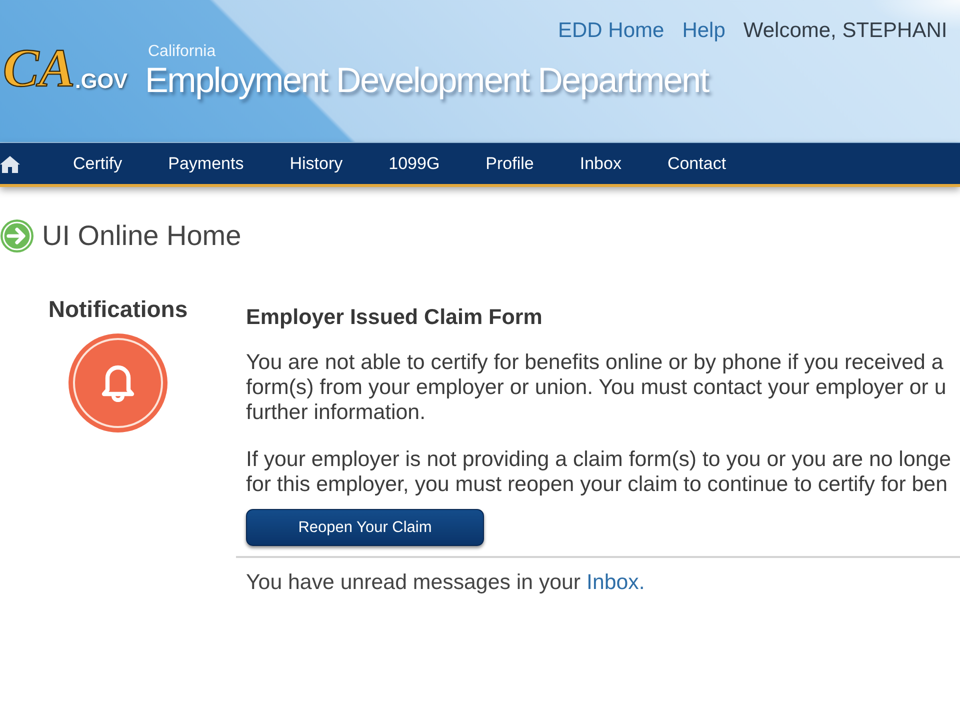  What do you see at coordinates (10, 163) in the screenshot?
I see `home-icon` at bounding box center [10, 163].